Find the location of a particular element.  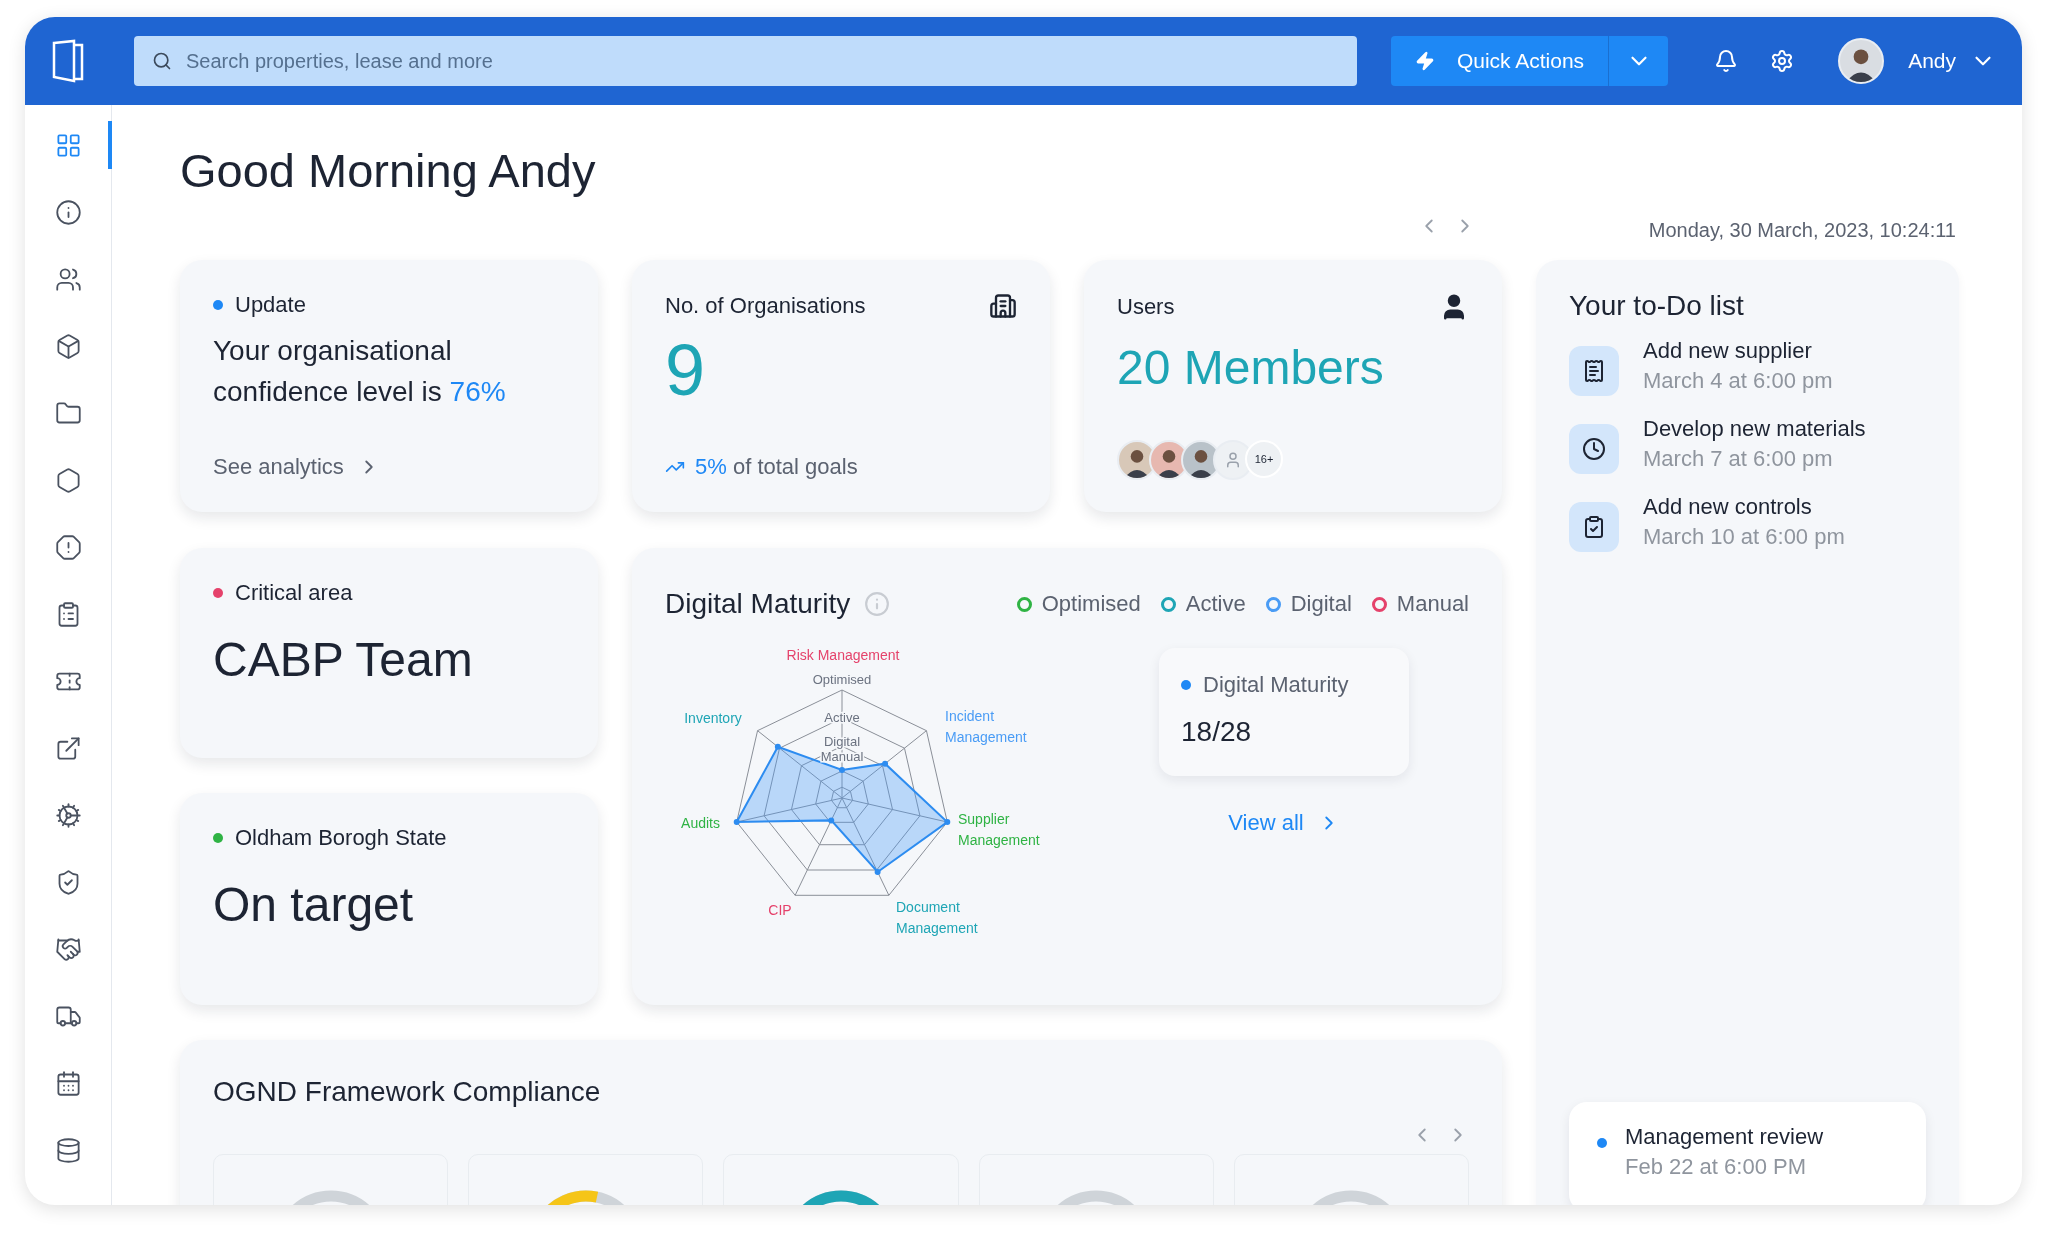

status-value: On target is located at coordinates (314, 905).